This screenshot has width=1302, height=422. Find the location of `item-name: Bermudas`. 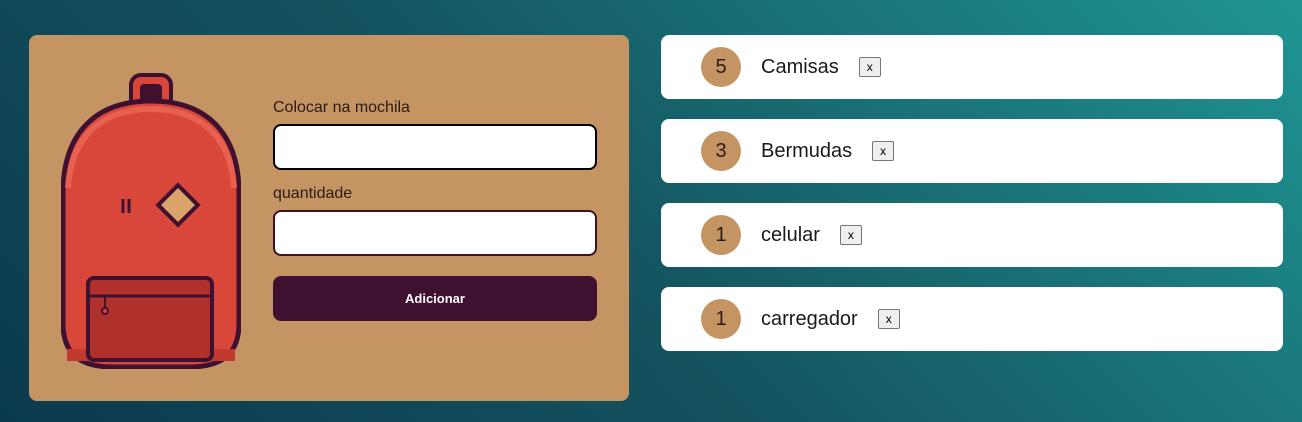

item-name: Bermudas is located at coordinates (807, 150).